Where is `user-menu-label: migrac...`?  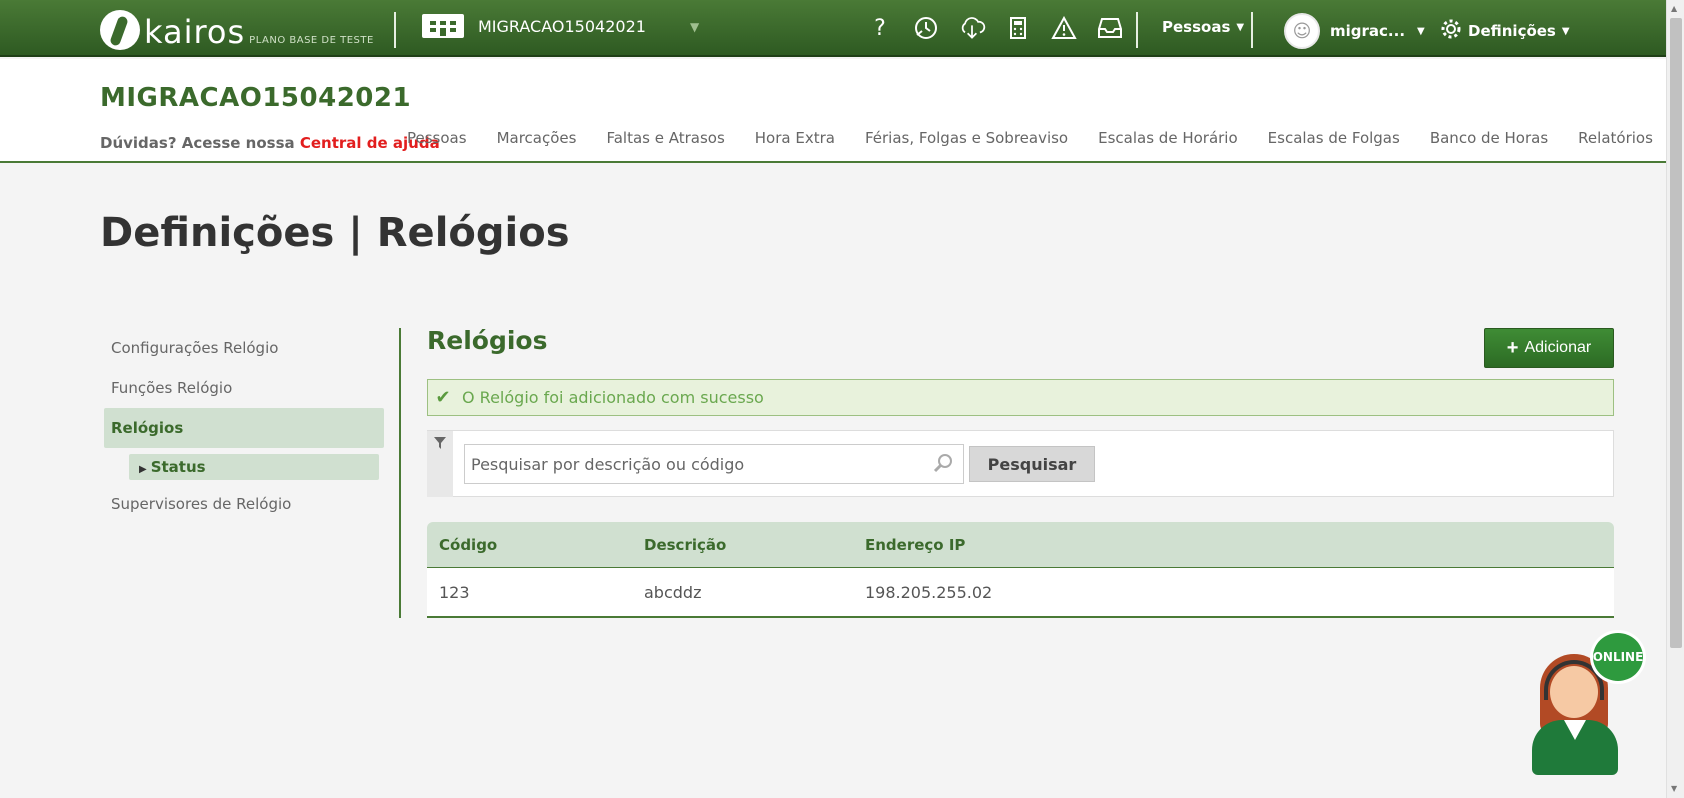
user-menu-label: migrac... is located at coordinates (1368, 31).